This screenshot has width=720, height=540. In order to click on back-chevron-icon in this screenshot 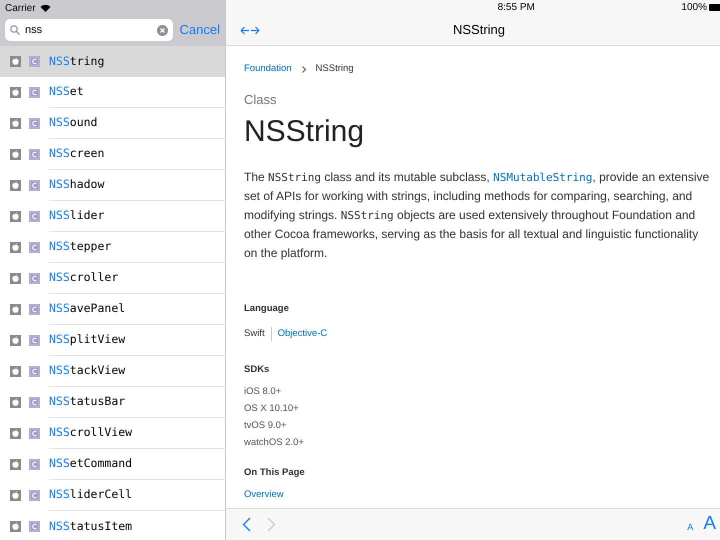, I will do `click(246, 524)`.